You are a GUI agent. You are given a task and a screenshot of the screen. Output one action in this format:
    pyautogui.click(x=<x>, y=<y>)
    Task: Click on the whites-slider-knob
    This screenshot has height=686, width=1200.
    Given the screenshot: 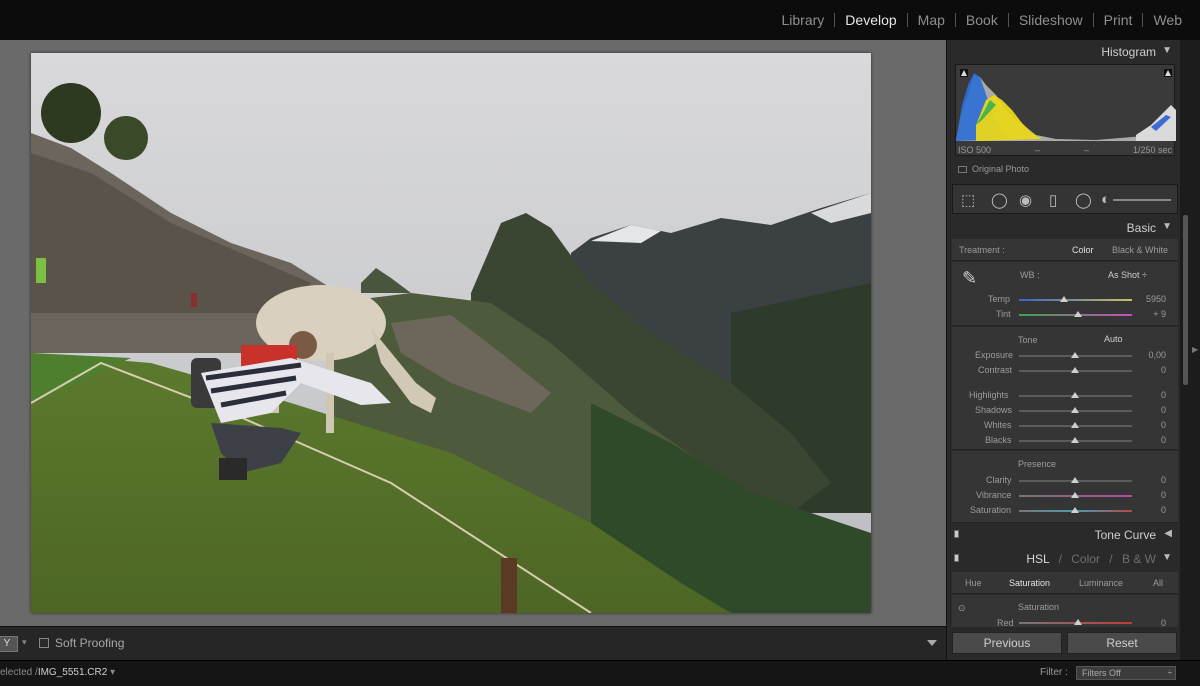 What is the action you would take?
    pyautogui.click(x=1075, y=425)
    